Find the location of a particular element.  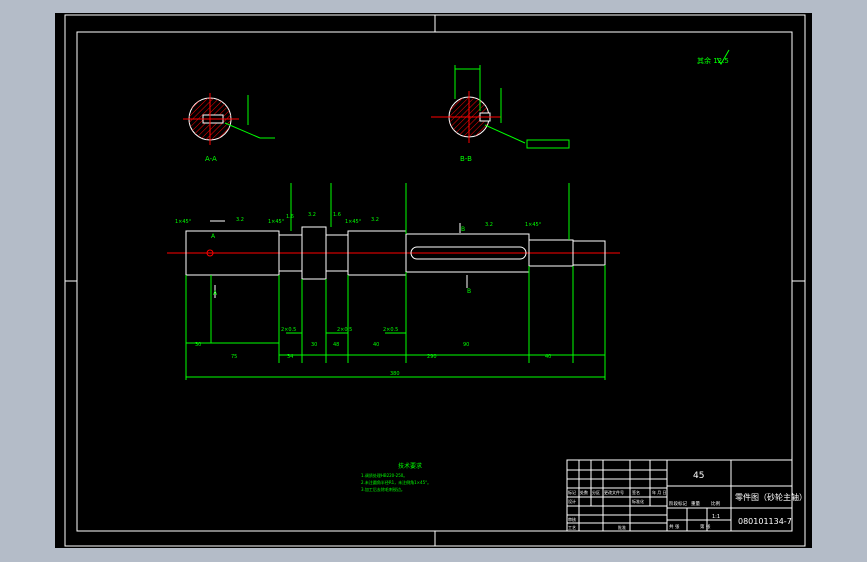

section-b: B-B is located at coordinates (500, 114).